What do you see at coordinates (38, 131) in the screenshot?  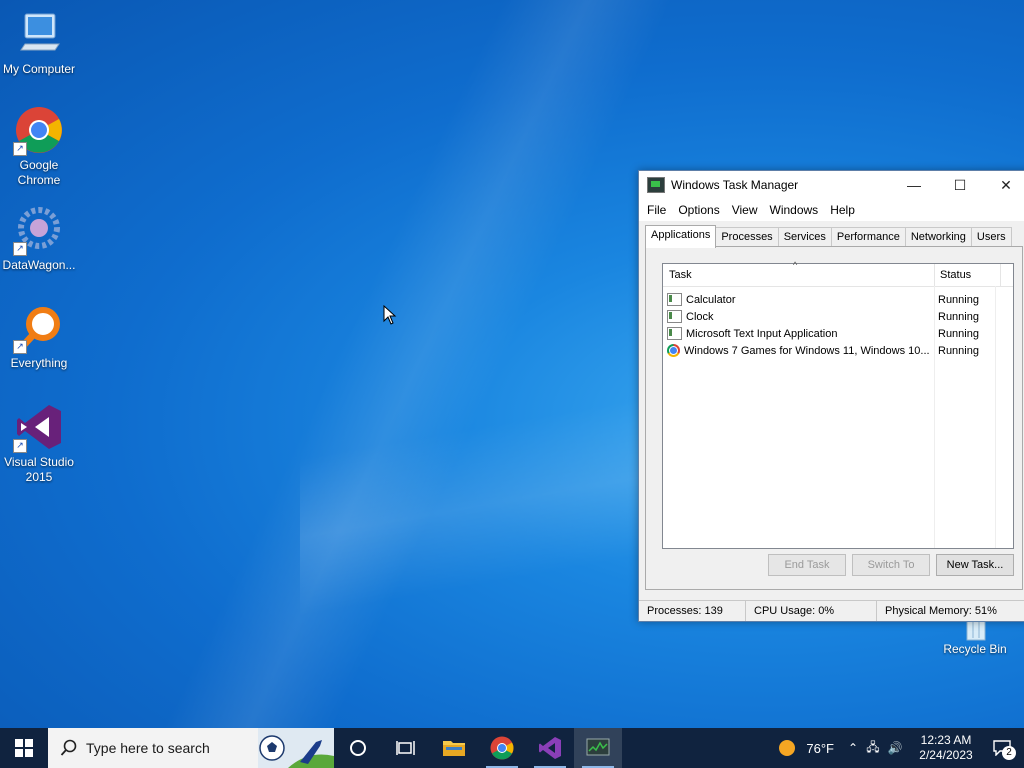 I see `chrome-icon: ↗` at bounding box center [38, 131].